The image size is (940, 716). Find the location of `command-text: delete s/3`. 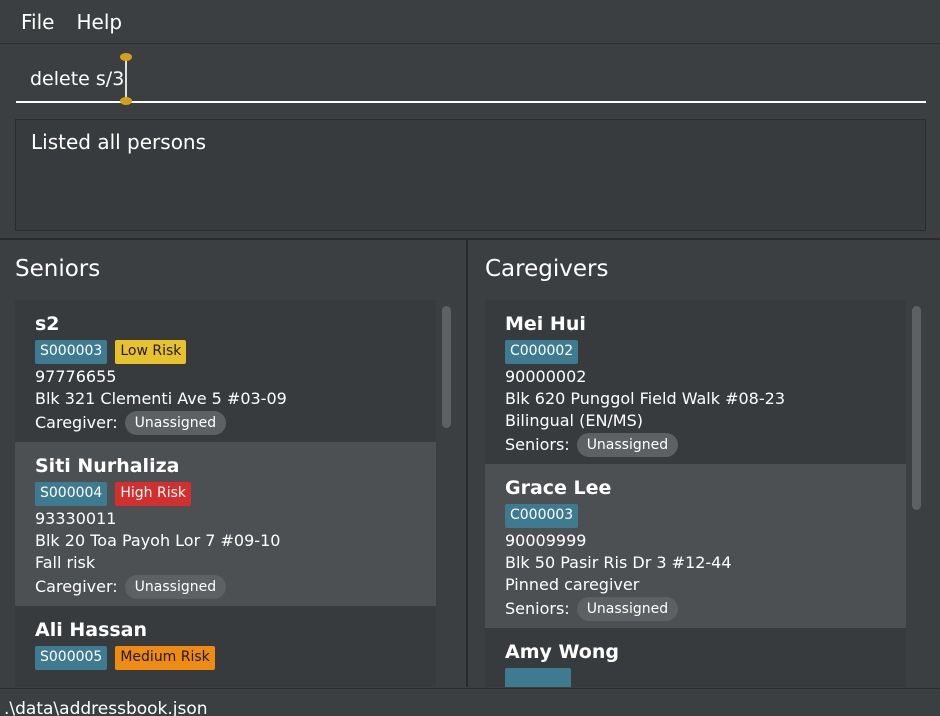

command-text: delete s/3 is located at coordinates (77, 79).